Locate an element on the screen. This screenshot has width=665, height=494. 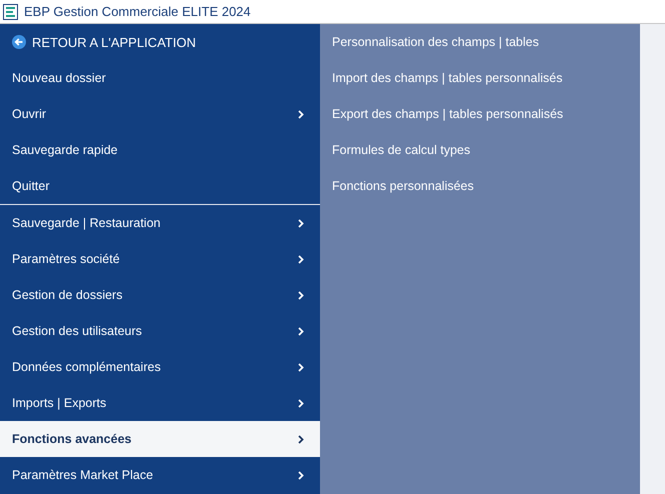
submenu-item: Export des champs | tables personnalisés is located at coordinates (480, 114).